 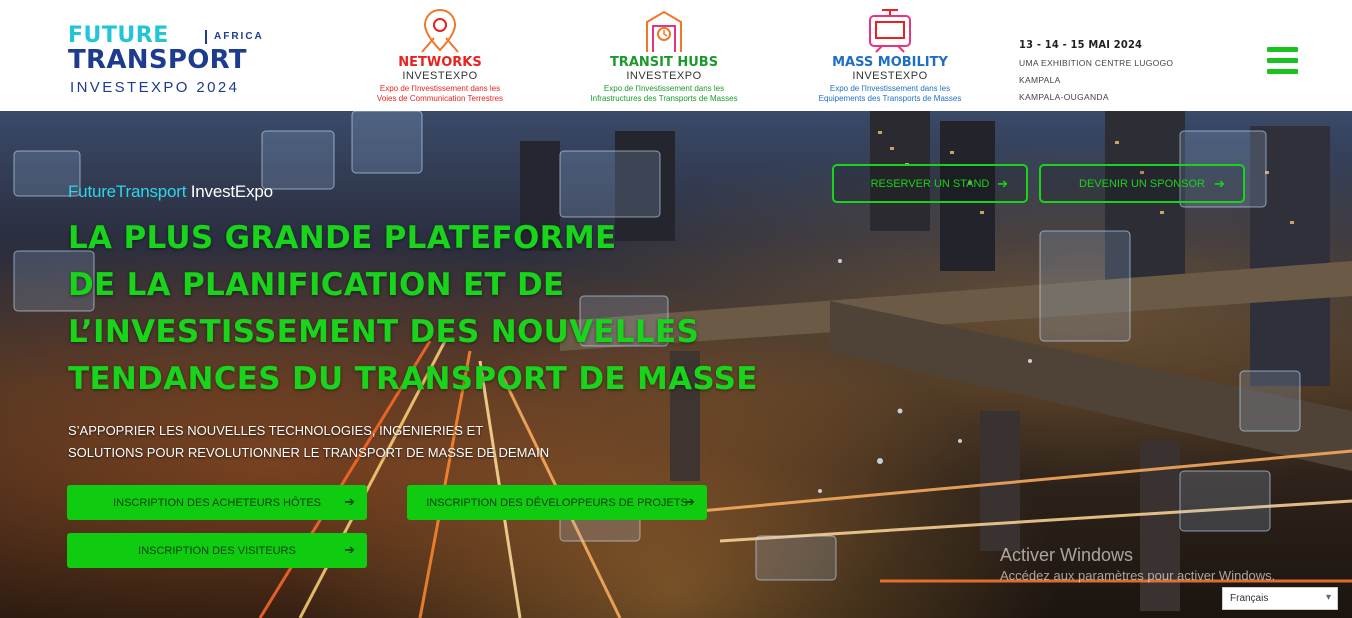 I want to click on future-transport-logo: FUTURE AFRICA TRANSPORT INVESTEXPO 2024, so click(x=178, y=64).